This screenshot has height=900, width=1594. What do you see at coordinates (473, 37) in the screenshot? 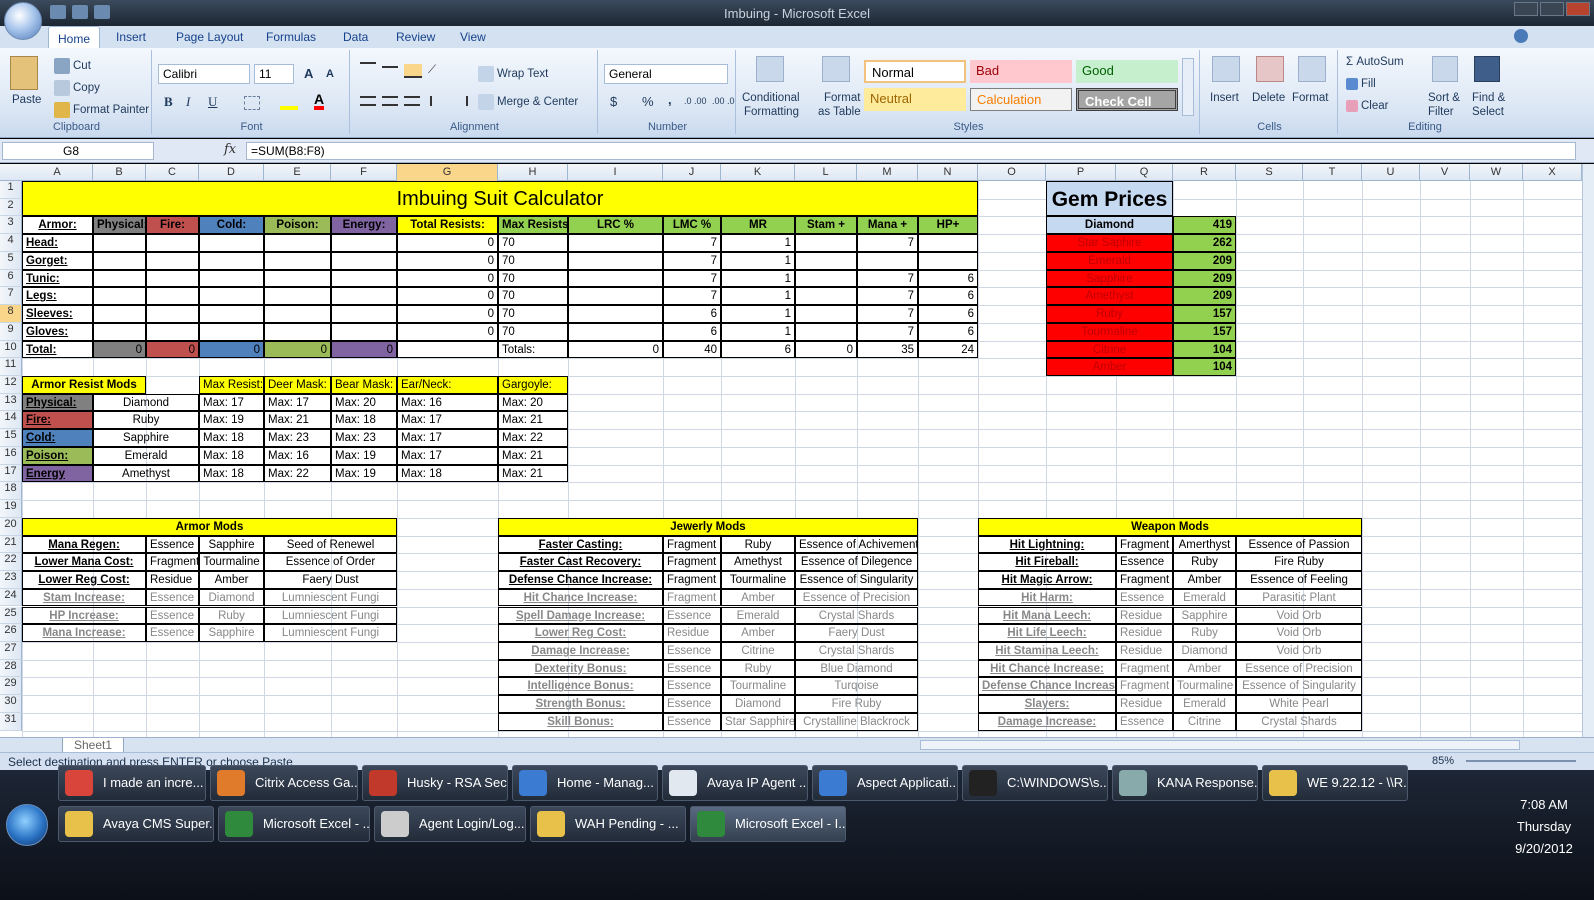
I see `tab-view: View` at bounding box center [473, 37].